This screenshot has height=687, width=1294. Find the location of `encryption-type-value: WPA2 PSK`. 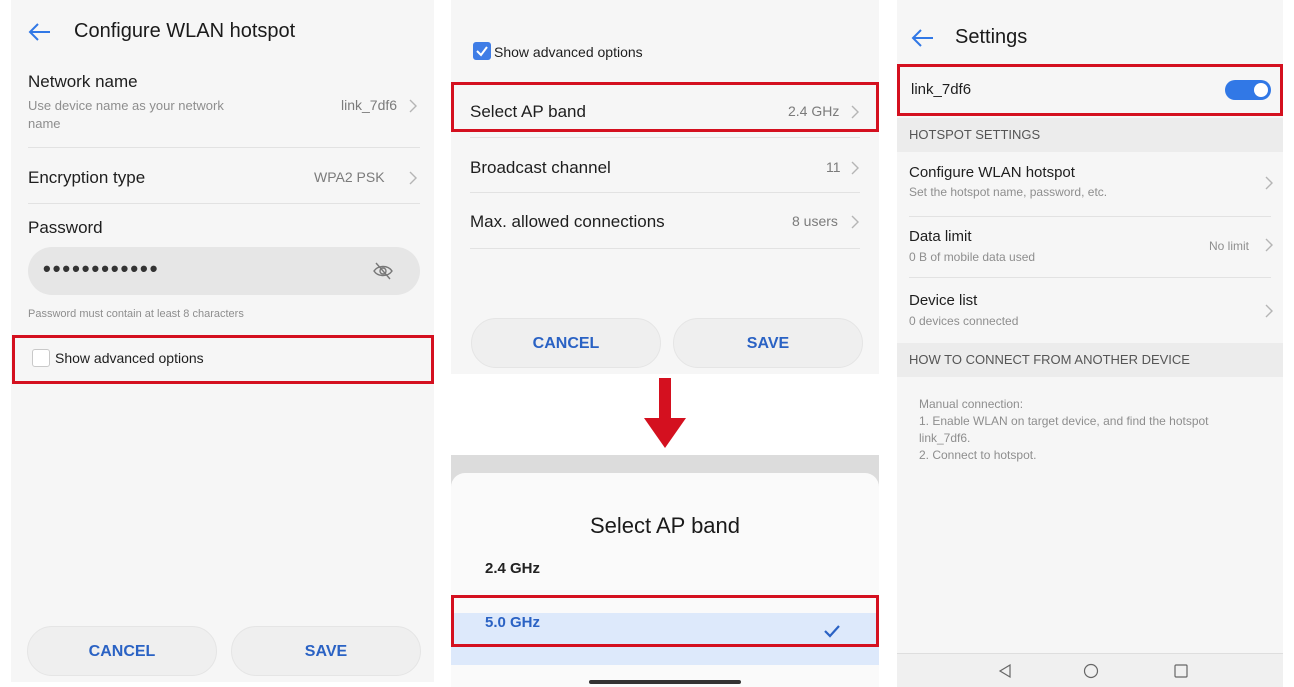

encryption-type-value: WPA2 PSK is located at coordinates (349, 177).